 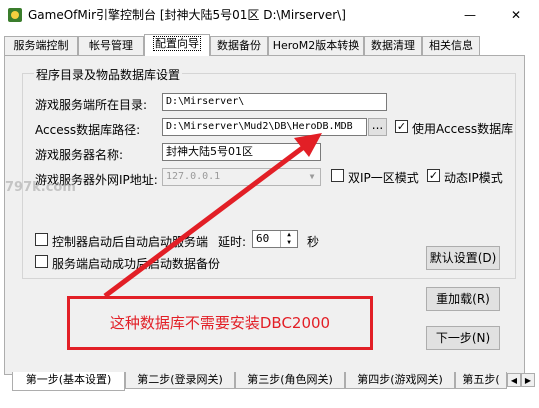 I want to click on scroll-right-icon: ▶, so click(x=528, y=380).